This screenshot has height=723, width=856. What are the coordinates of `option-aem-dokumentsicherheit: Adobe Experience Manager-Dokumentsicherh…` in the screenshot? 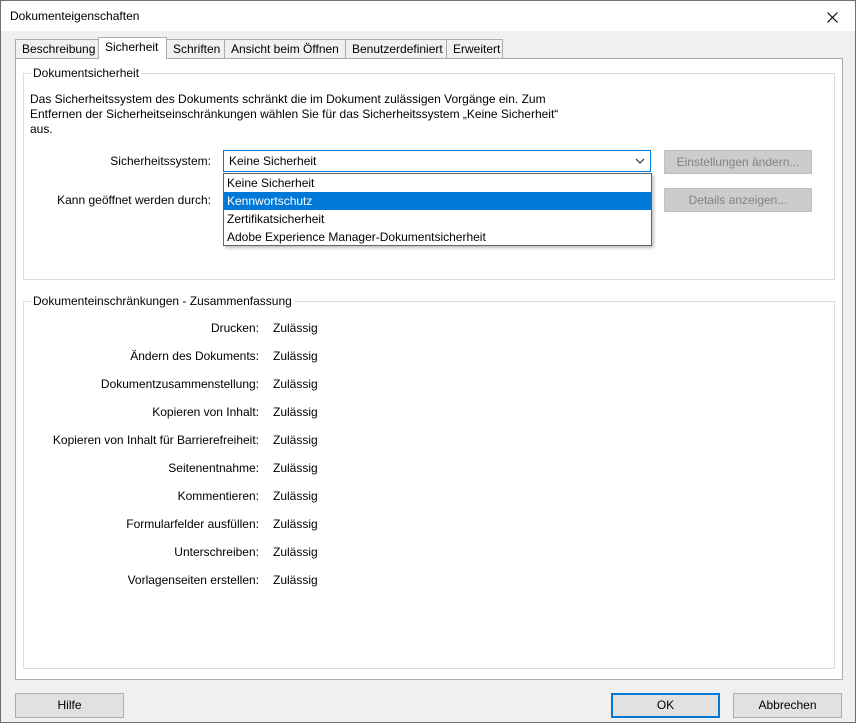 It's located at (437, 237).